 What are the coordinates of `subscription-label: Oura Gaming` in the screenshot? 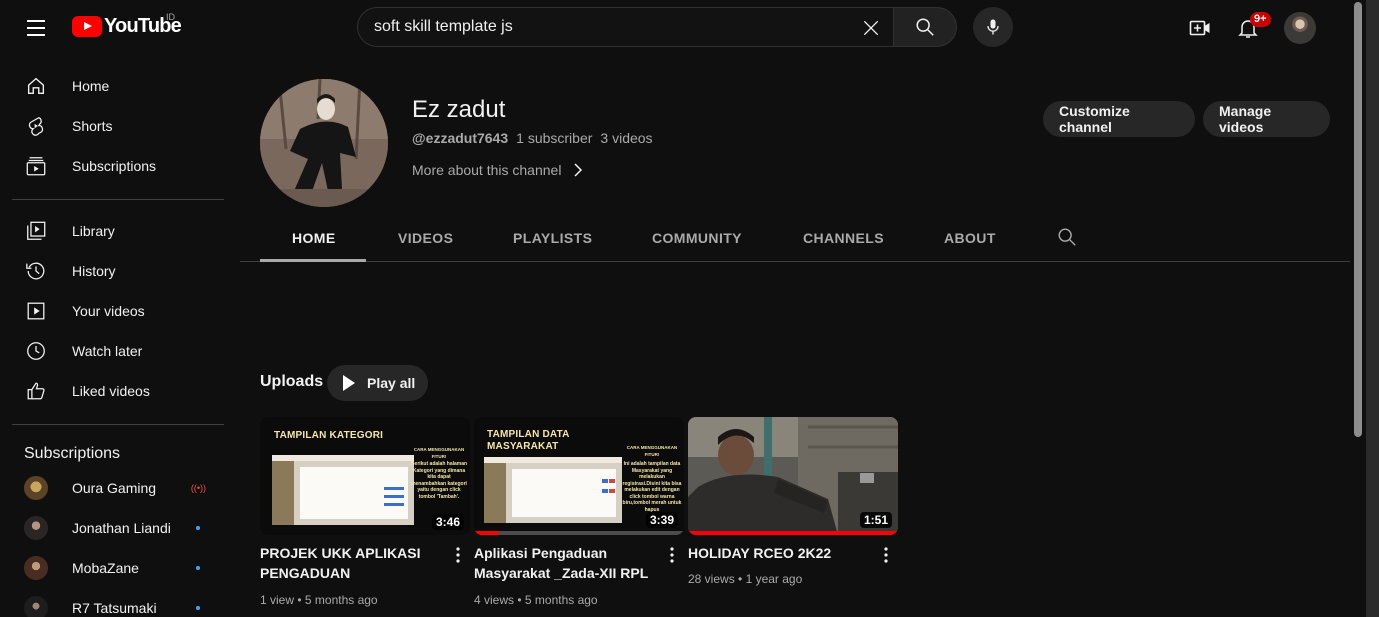 It's located at (114, 488).